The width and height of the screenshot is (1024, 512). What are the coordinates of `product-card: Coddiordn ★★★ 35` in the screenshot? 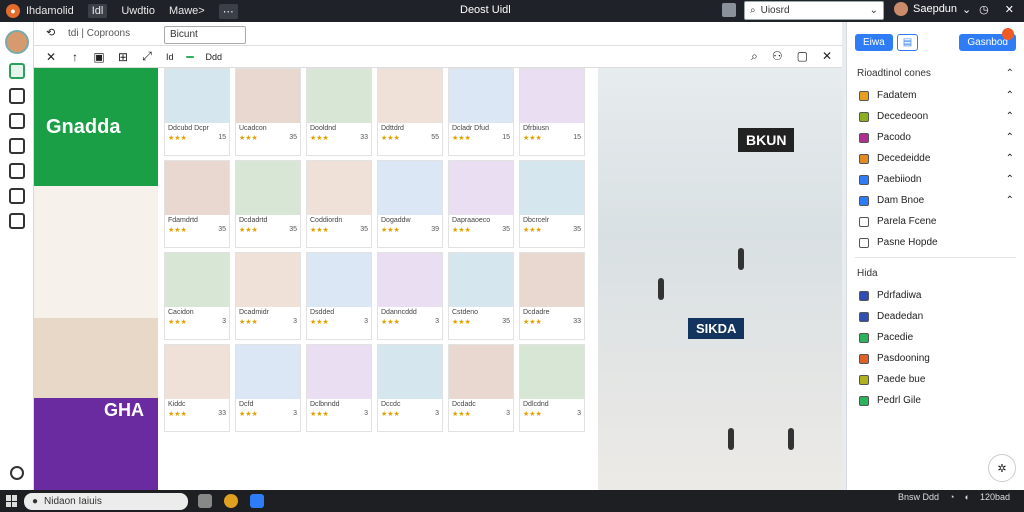 It's located at (339, 204).